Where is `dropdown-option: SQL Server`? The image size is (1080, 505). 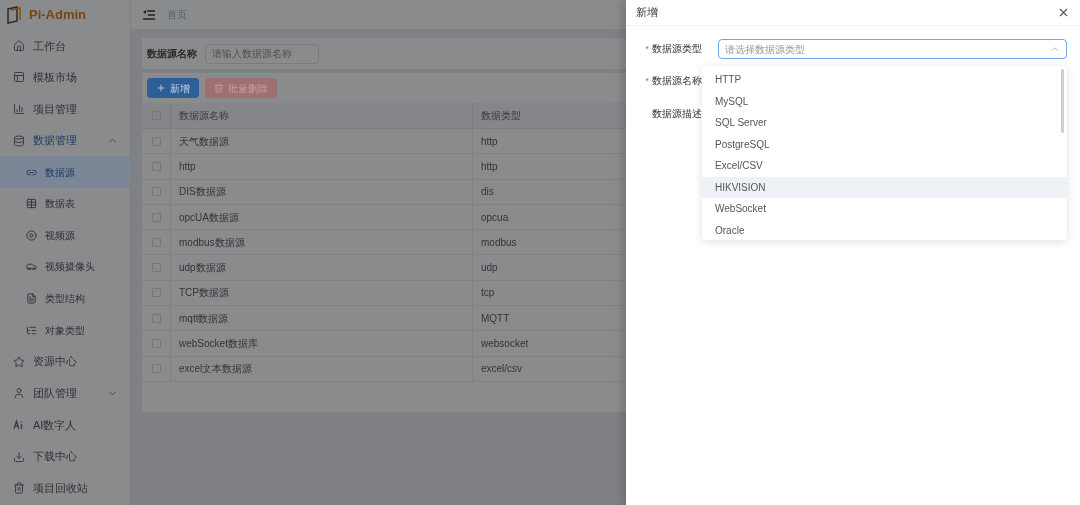
dropdown-option: SQL Server is located at coordinates (884, 123).